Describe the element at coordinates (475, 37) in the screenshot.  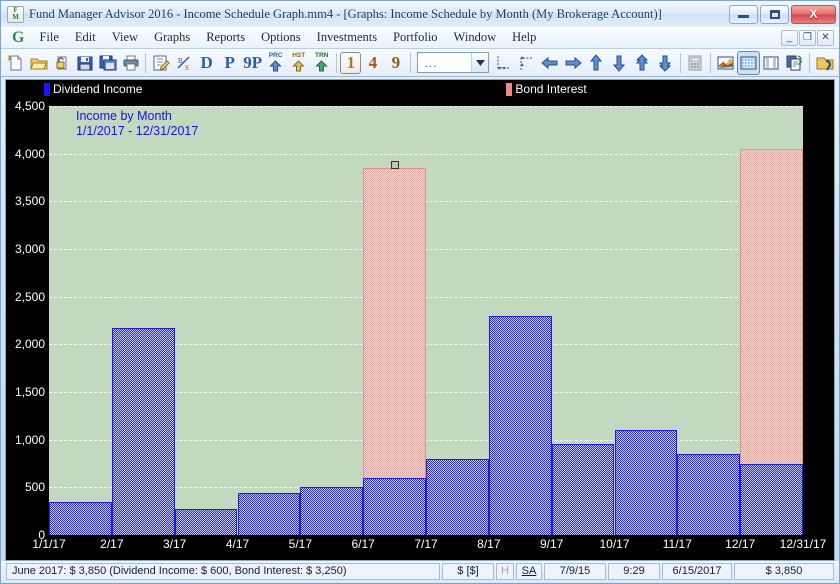
I see `menu-item-window: Window` at that location.